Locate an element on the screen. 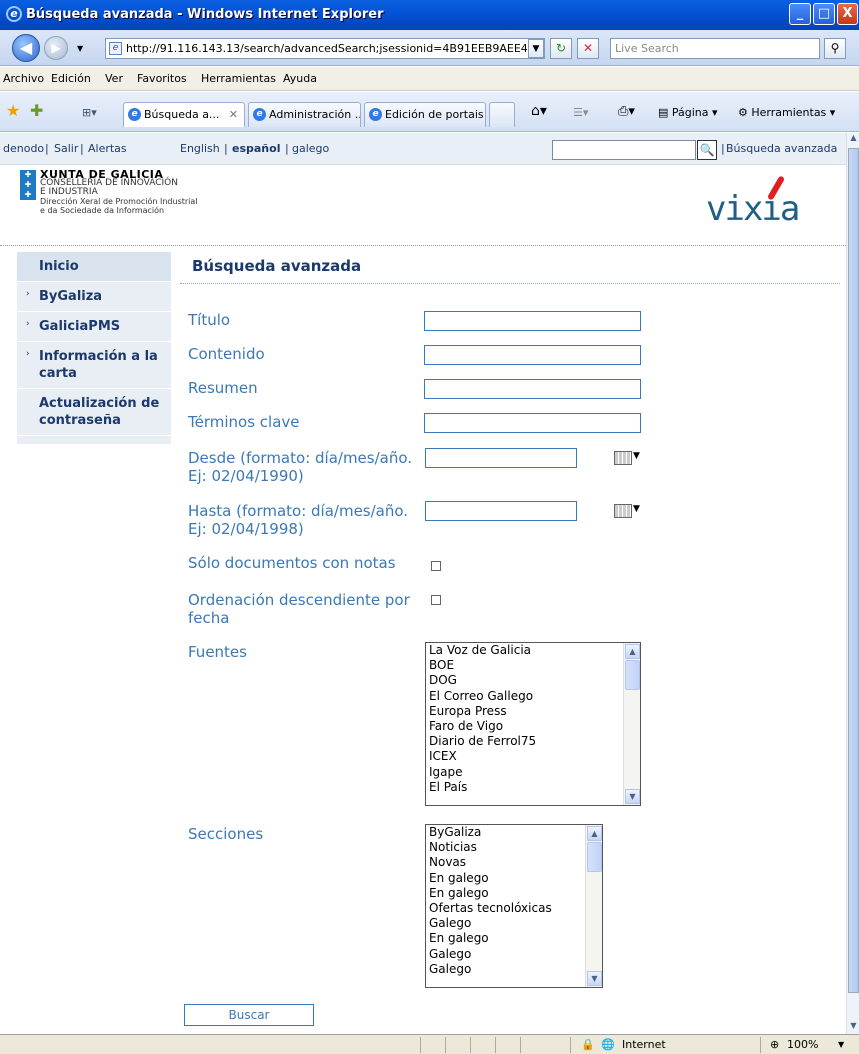 The width and height of the screenshot is (859, 1054). print-icon: ⎙▾ is located at coordinates (626, 111).